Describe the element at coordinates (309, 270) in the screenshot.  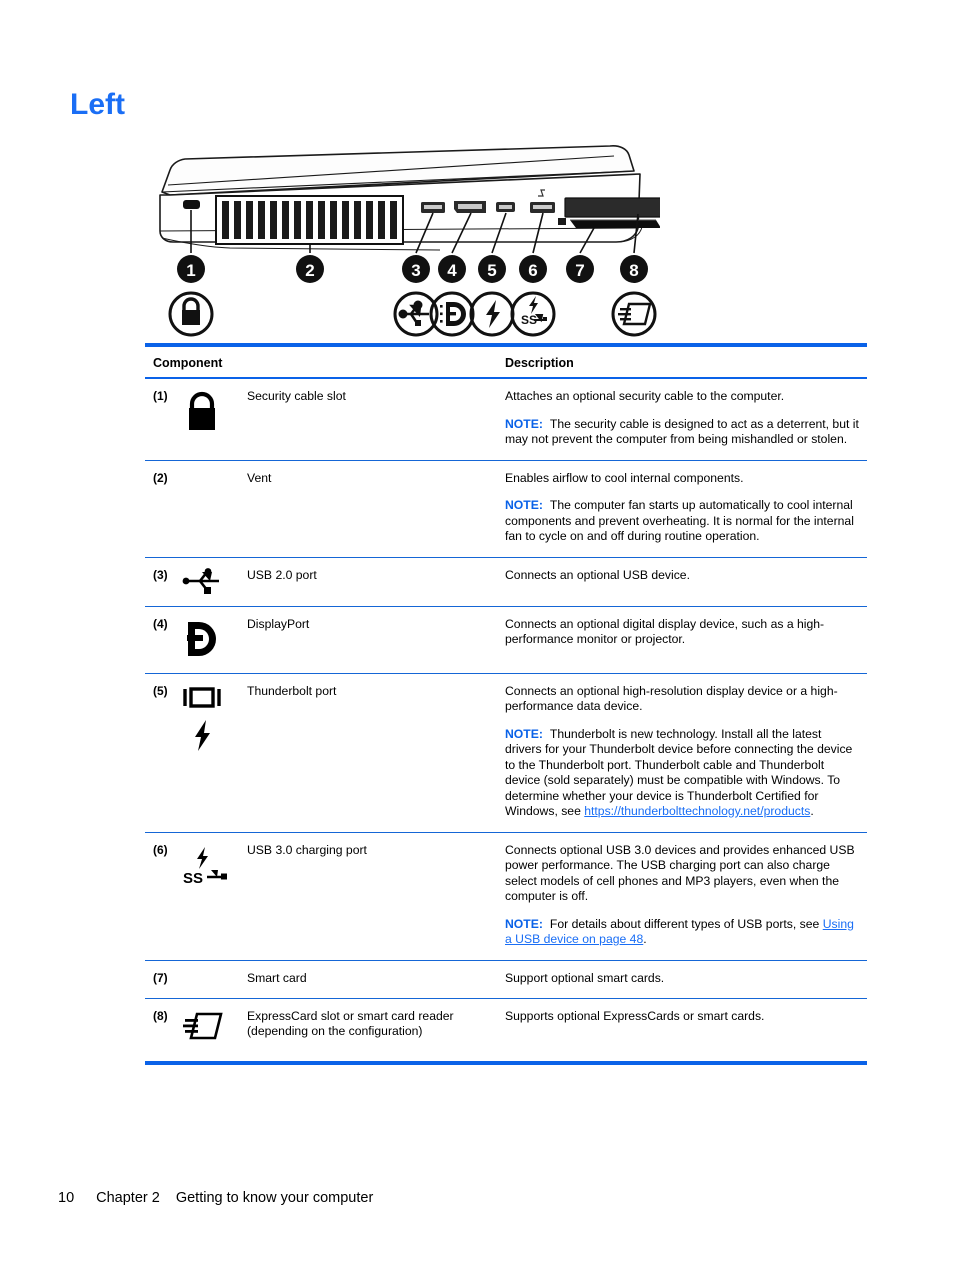
I see `svg-text: 2` at that location.